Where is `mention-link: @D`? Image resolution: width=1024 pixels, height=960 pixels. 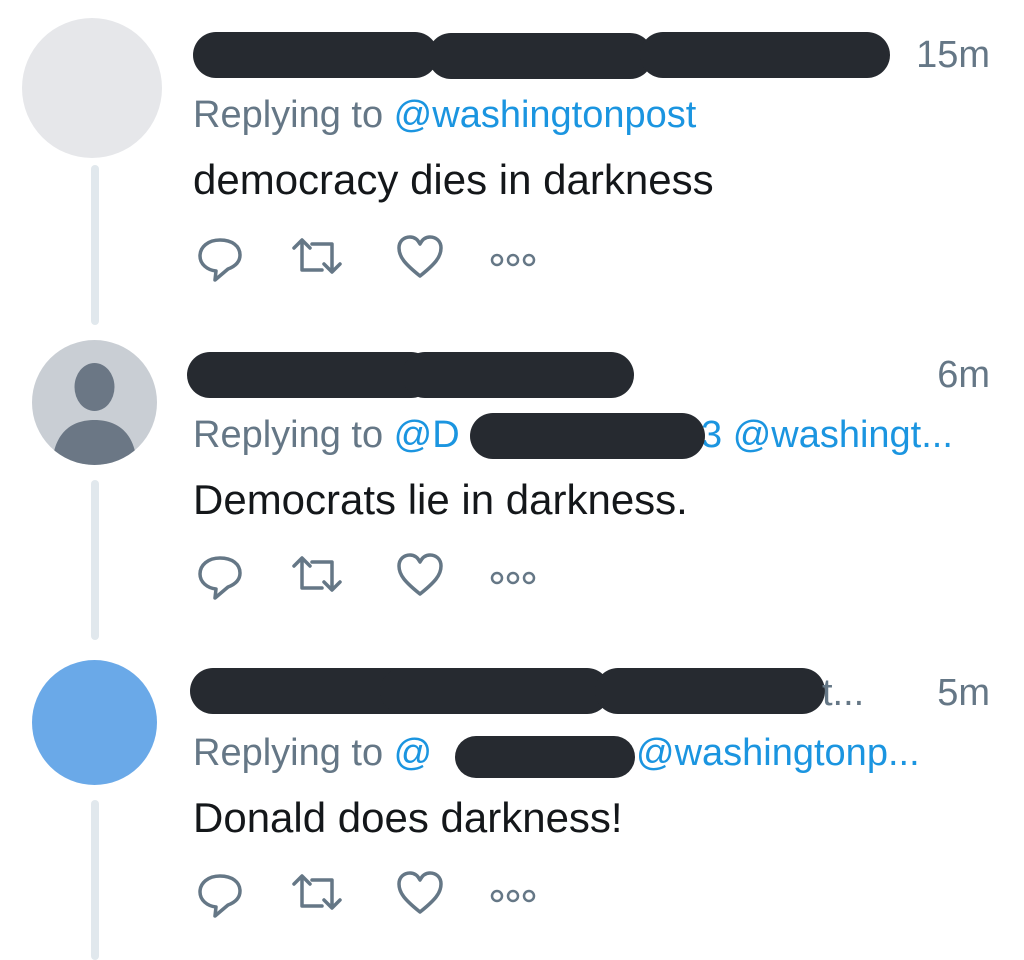 mention-link: @D is located at coordinates (427, 435).